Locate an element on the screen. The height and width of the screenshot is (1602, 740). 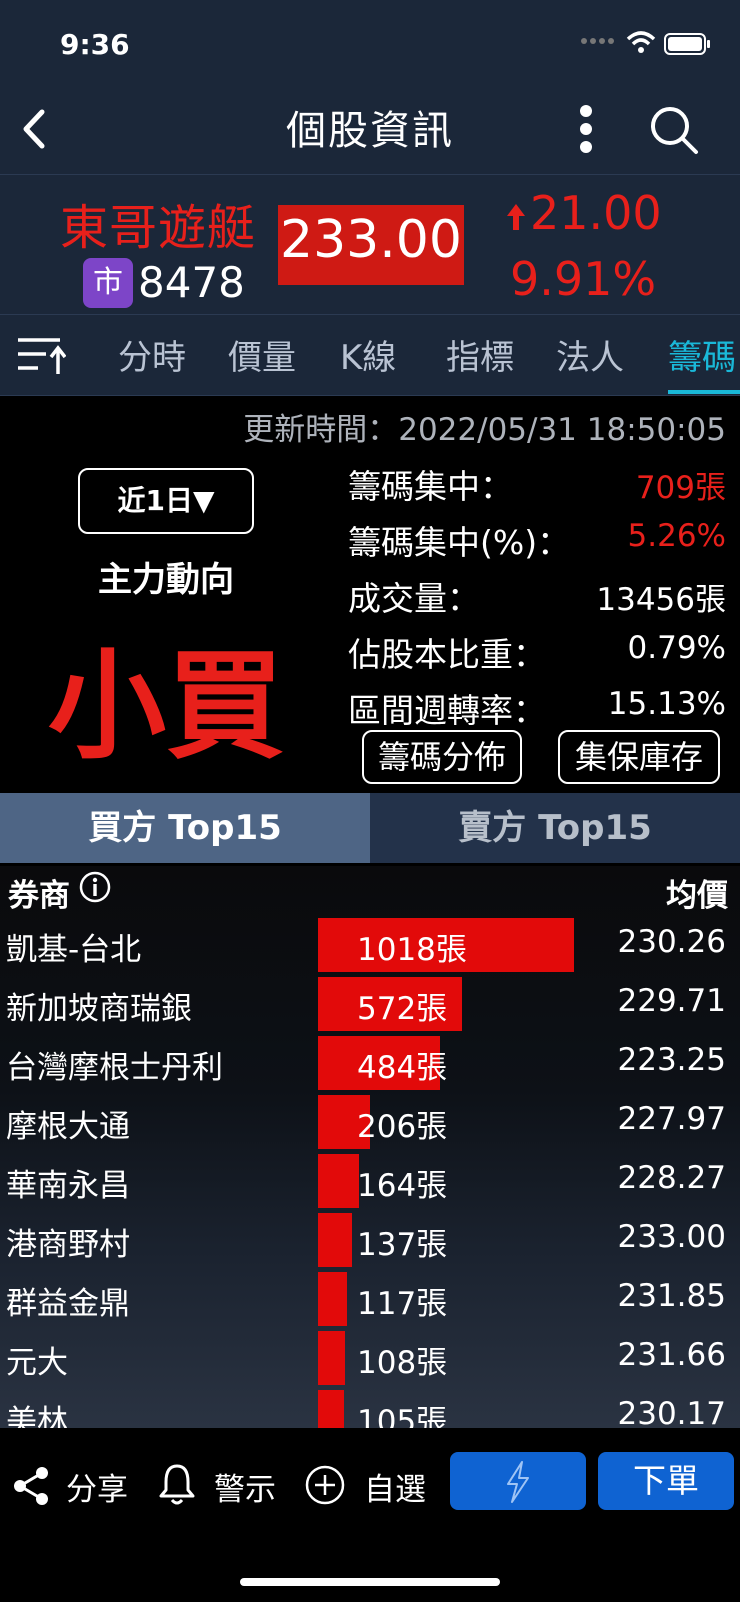
broker-name: 元大 is located at coordinates (37, 1363).